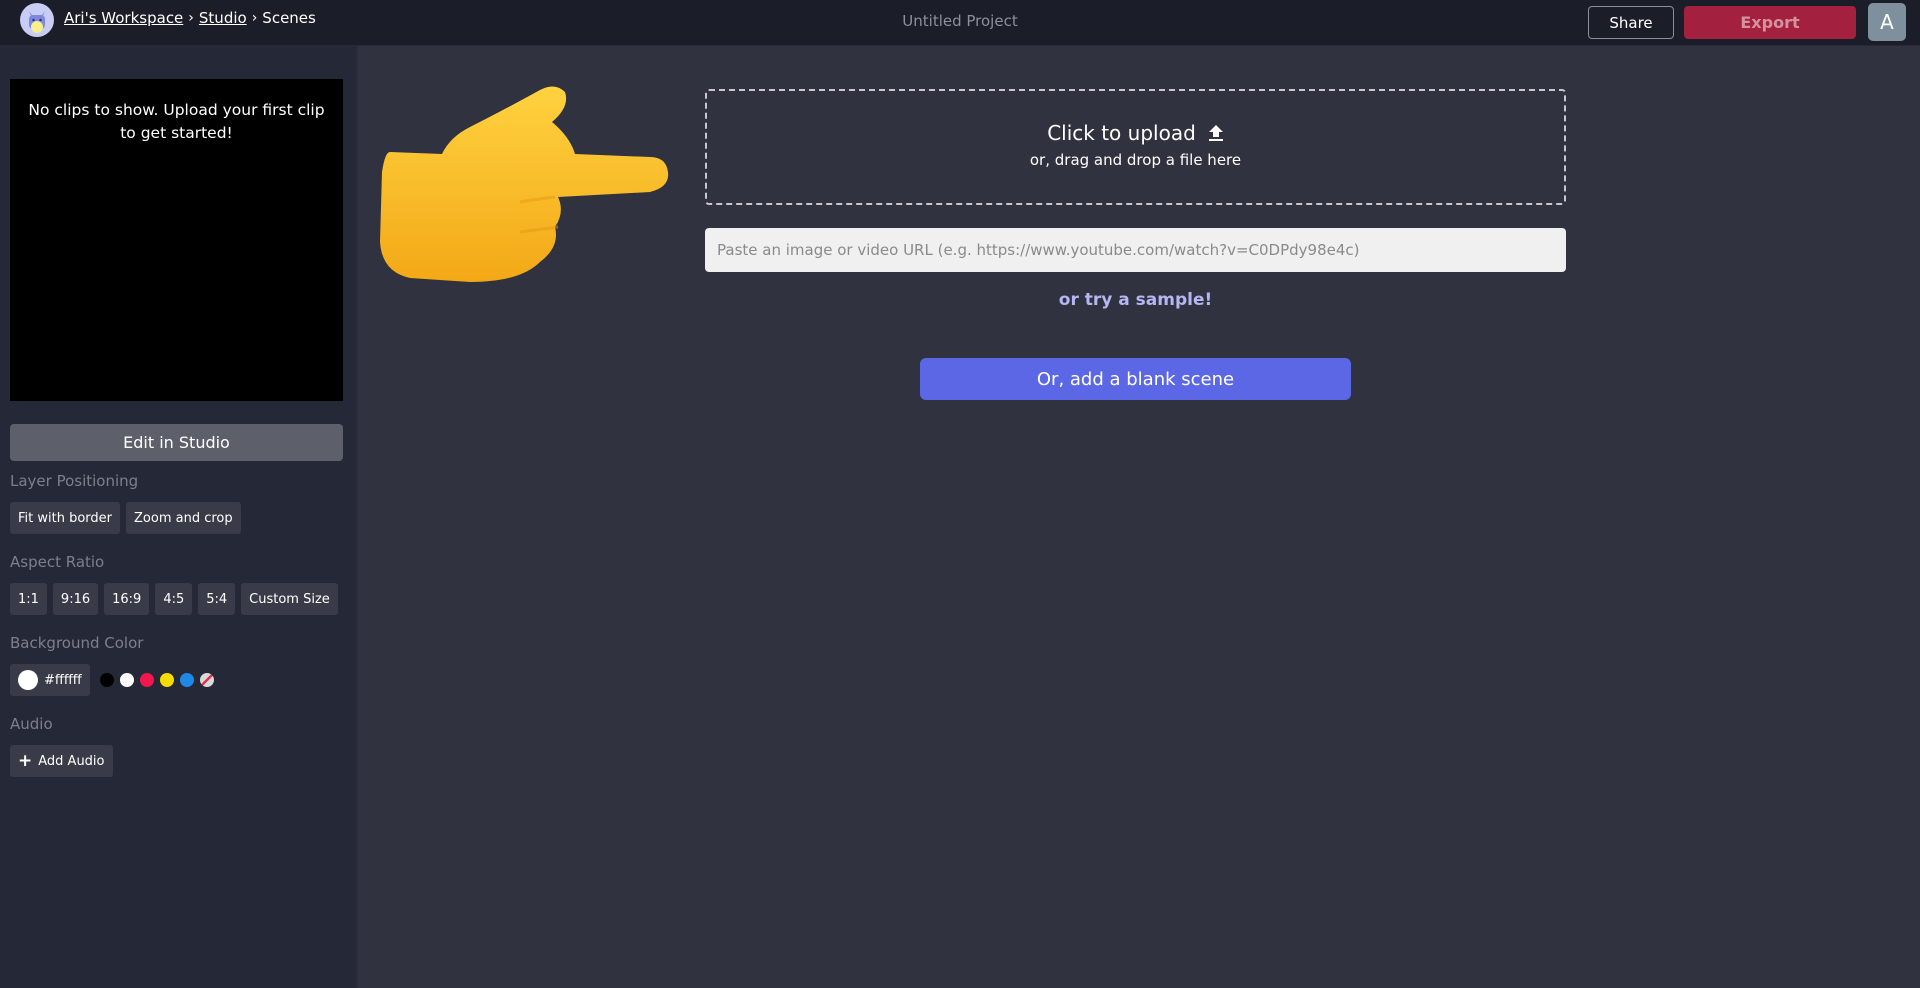 Image resolution: width=1920 pixels, height=988 pixels. Describe the element at coordinates (127, 680) in the screenshot. I see `swatch-white` at that location.